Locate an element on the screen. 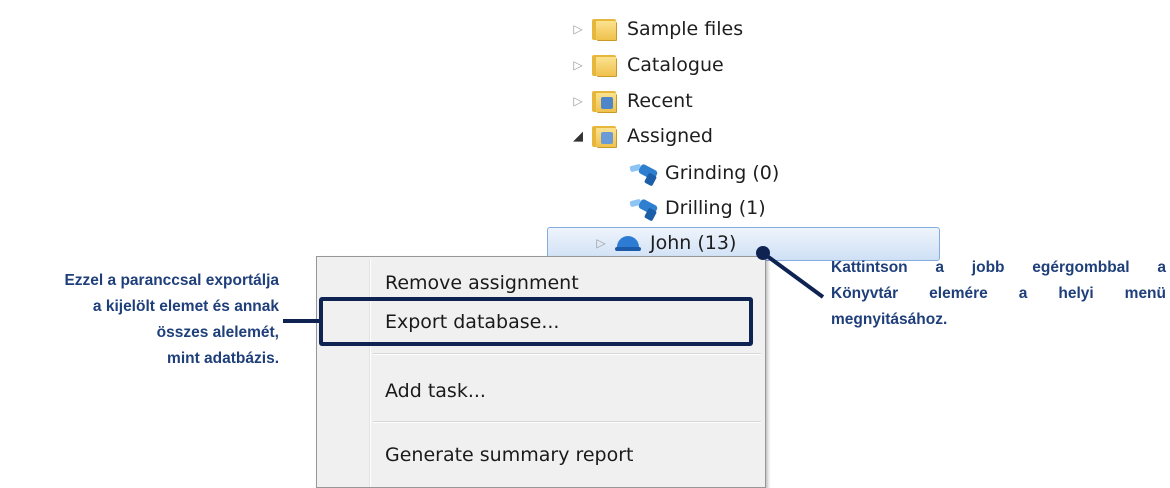  annotation-line: Kattintson a jobb egérgombbal a is located at coordinates (998, 267).